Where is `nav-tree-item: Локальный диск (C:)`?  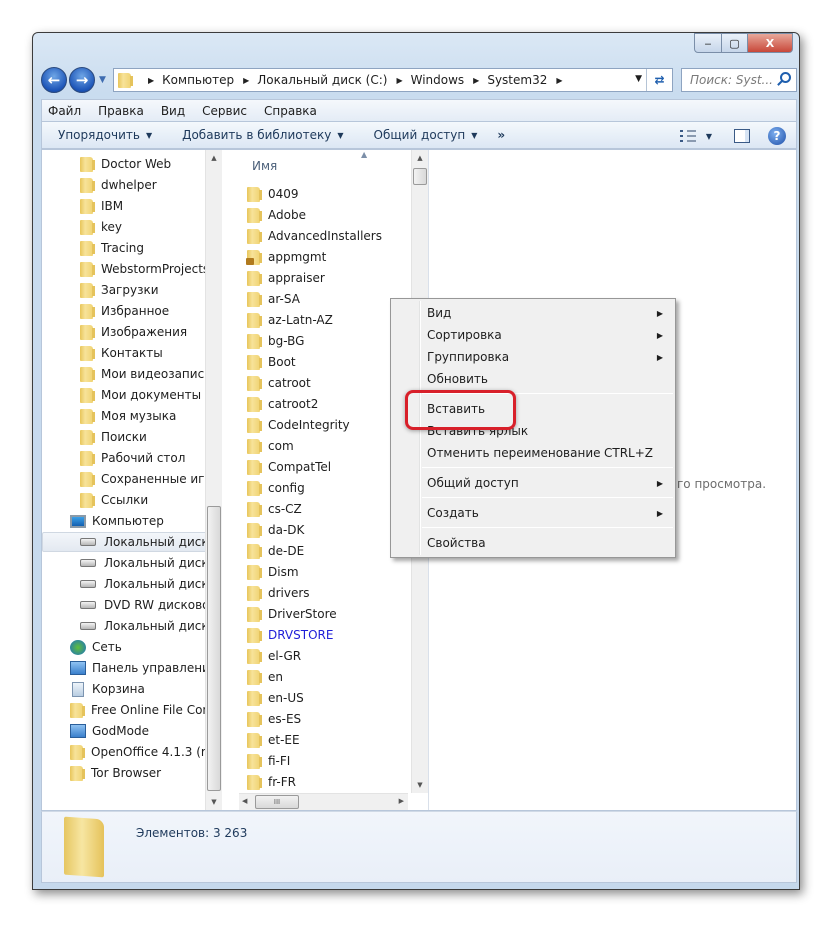
nav-tree-item: Локальный диск (C:) is located at coordinates (132, 542).